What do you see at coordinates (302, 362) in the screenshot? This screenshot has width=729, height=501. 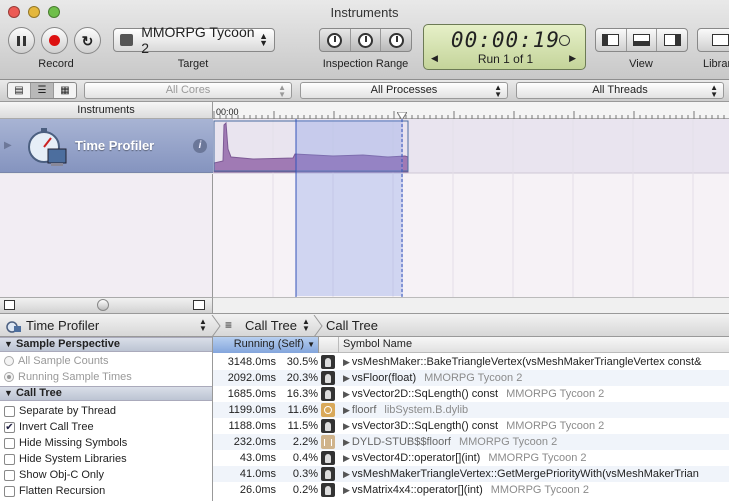 I see `running-percent: 30.5%` at bounding box center [302, 362].